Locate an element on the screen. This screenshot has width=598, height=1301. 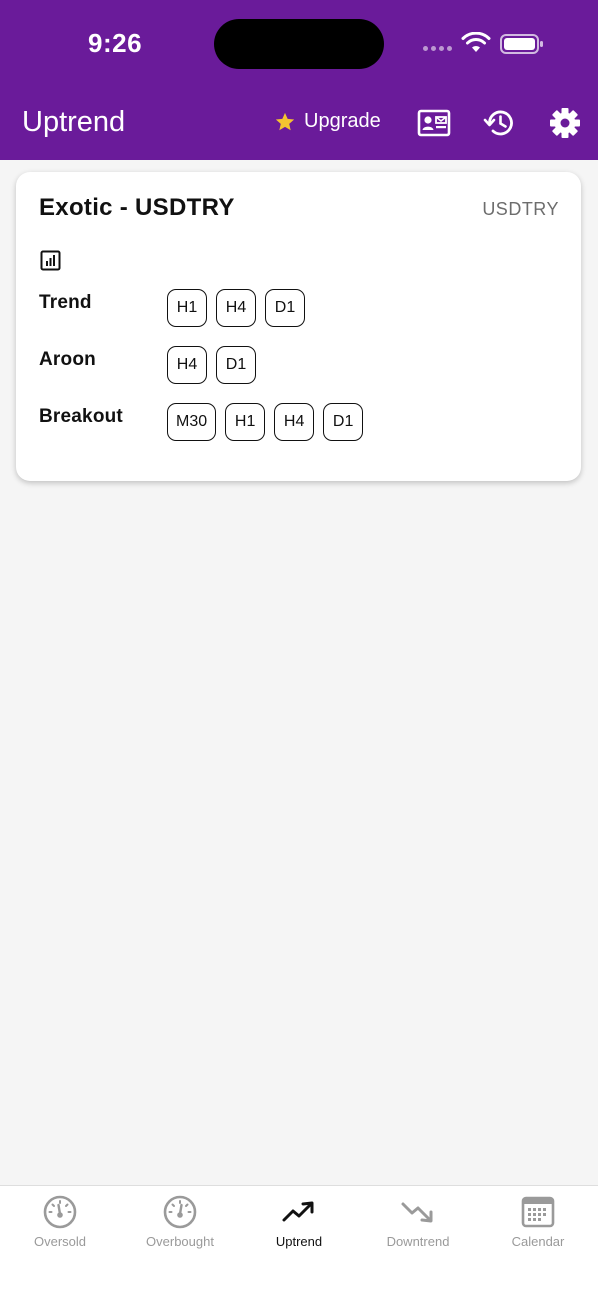
chip-m30: M30 is located at coordinates (192, 422).